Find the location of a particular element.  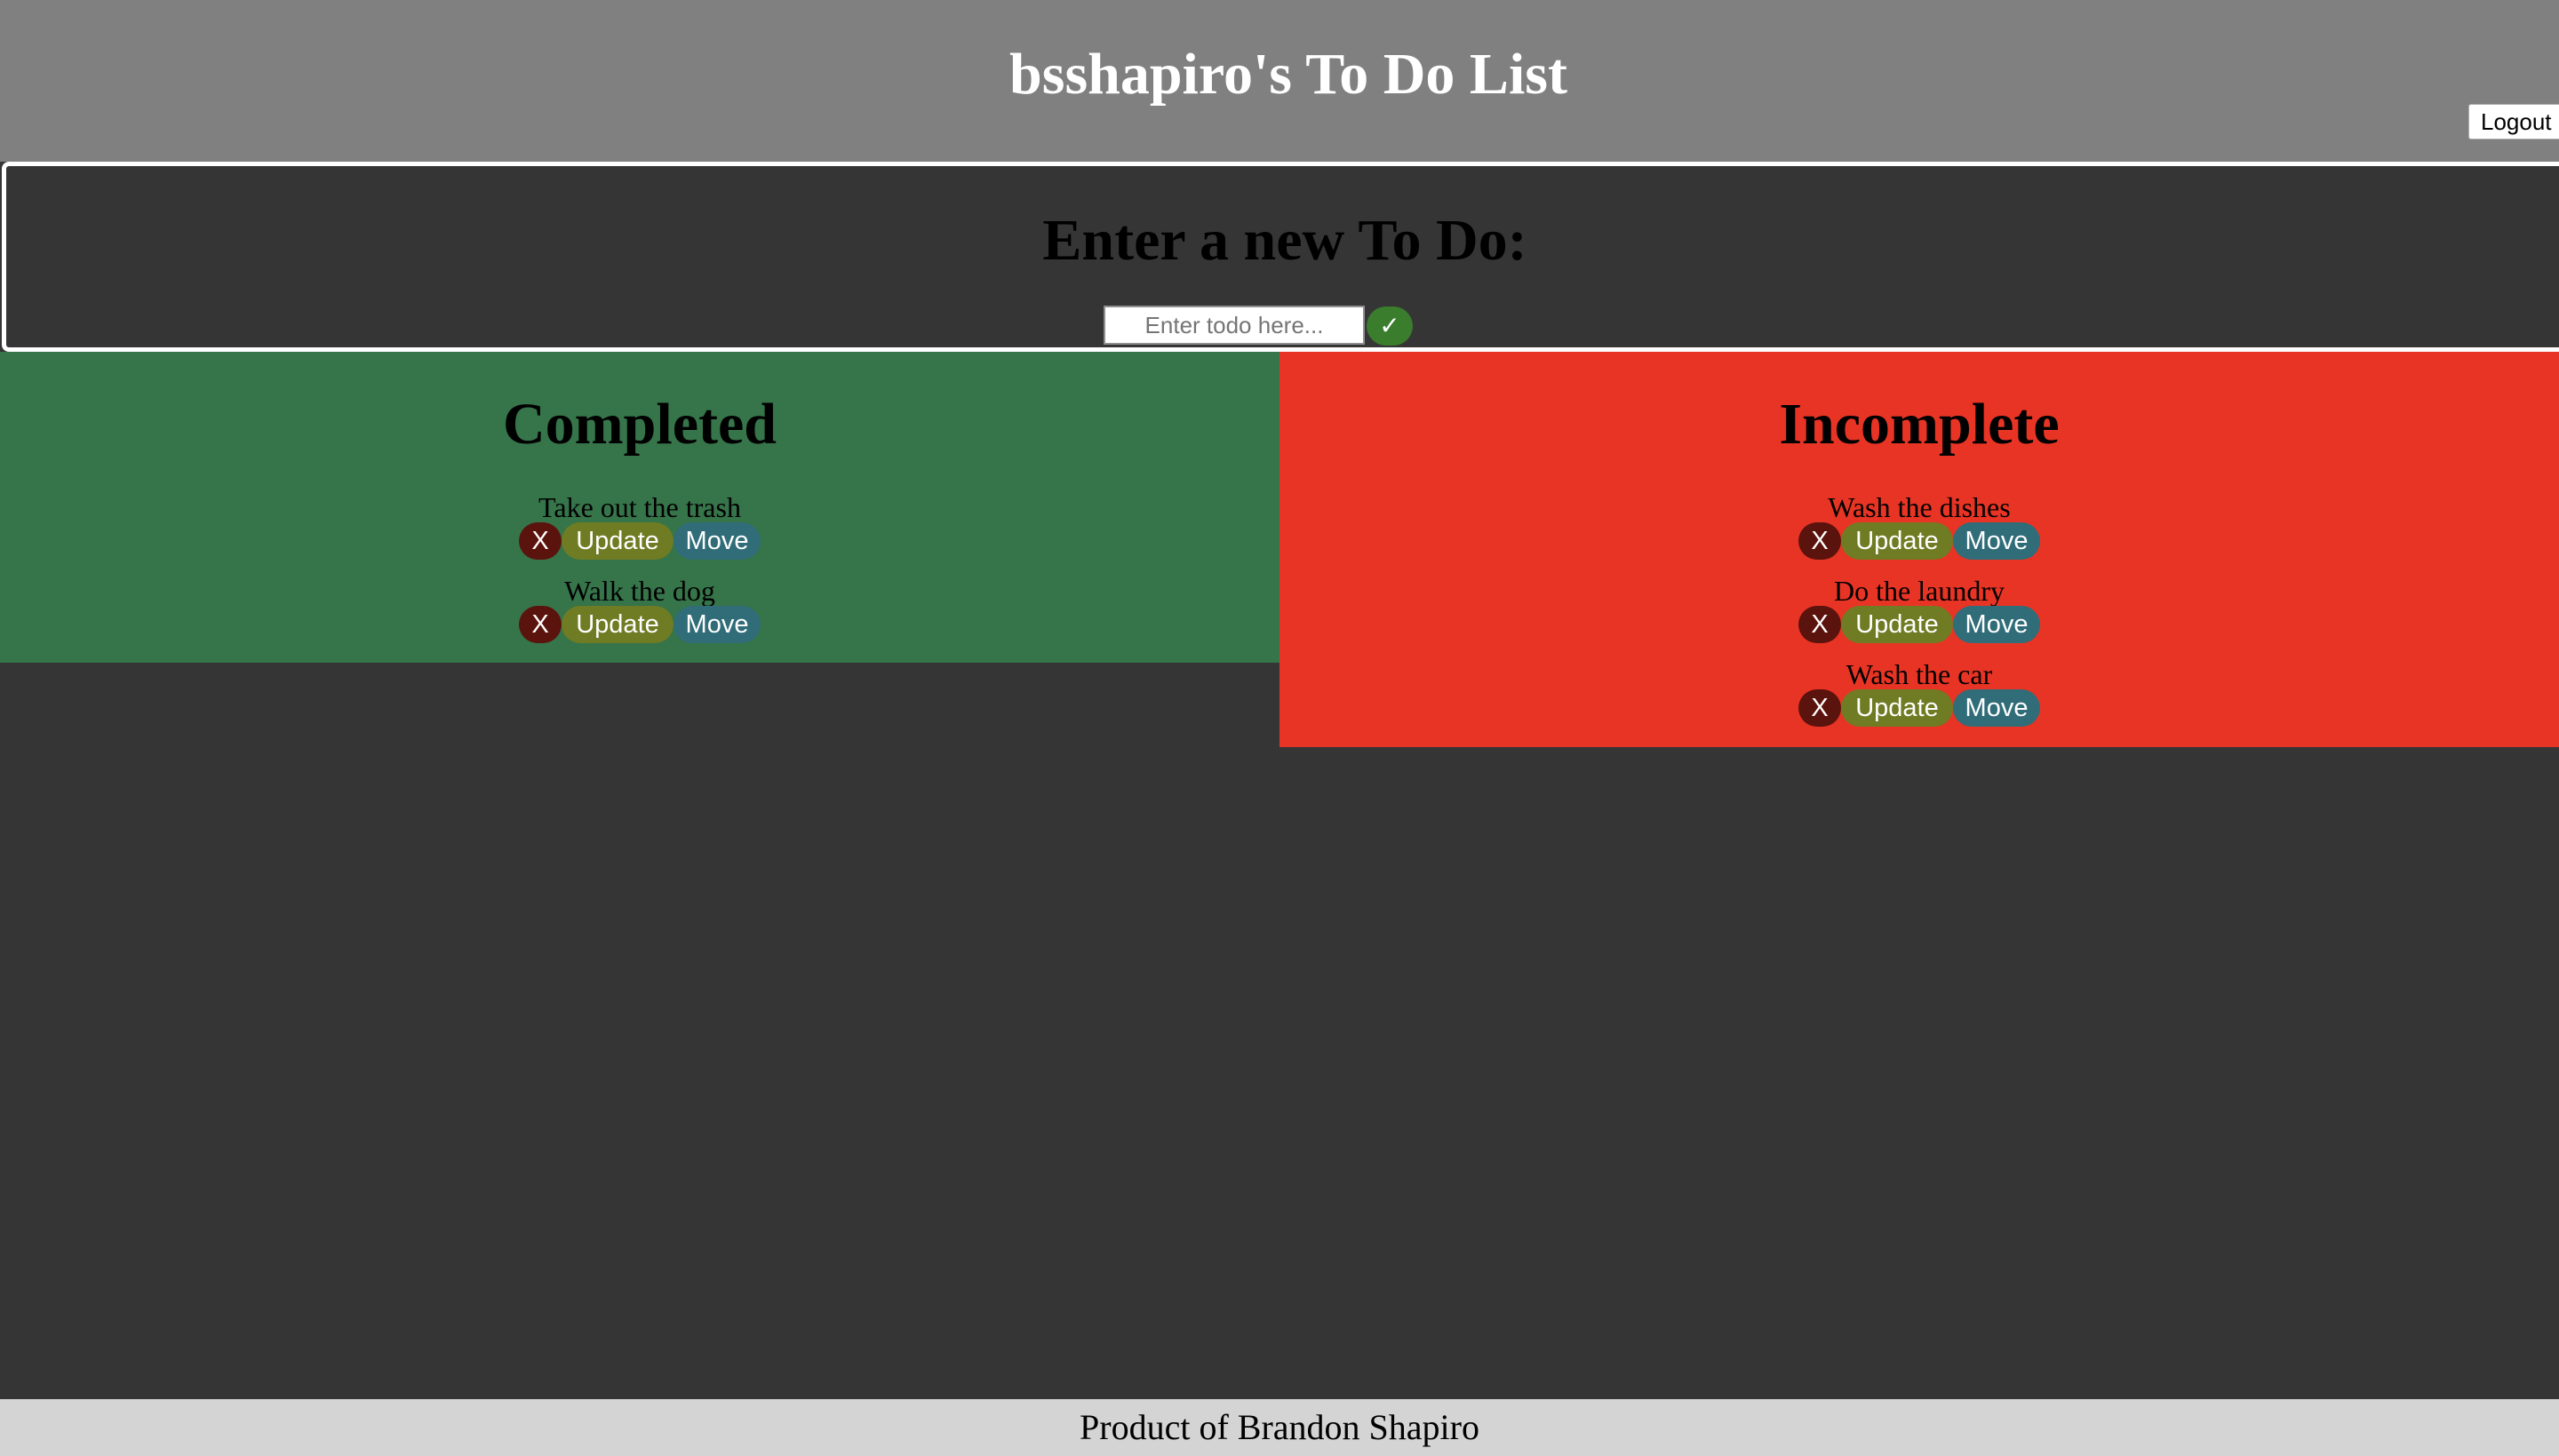

list-item: Wash the car X Update Move is located at coordinates (1919, 700).